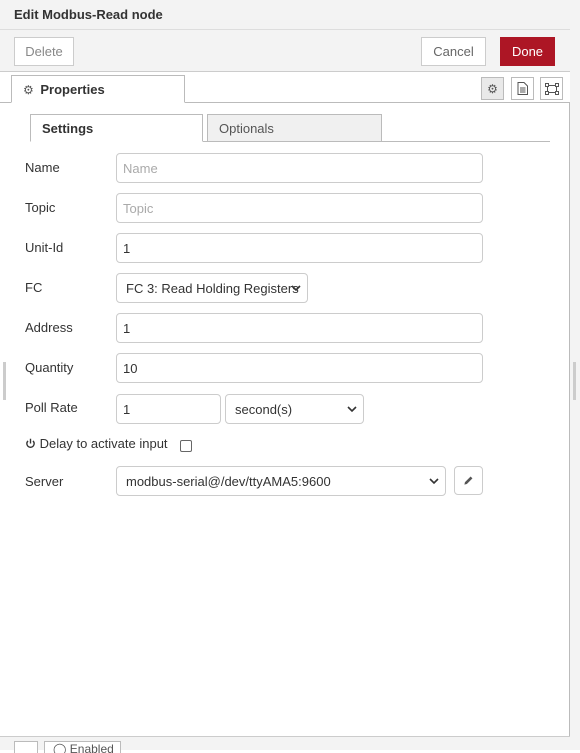  What do you see at coordinates (299, 248) in the screenshot?
I see `unit-id-input: 1` at bounding box center [299, 248].